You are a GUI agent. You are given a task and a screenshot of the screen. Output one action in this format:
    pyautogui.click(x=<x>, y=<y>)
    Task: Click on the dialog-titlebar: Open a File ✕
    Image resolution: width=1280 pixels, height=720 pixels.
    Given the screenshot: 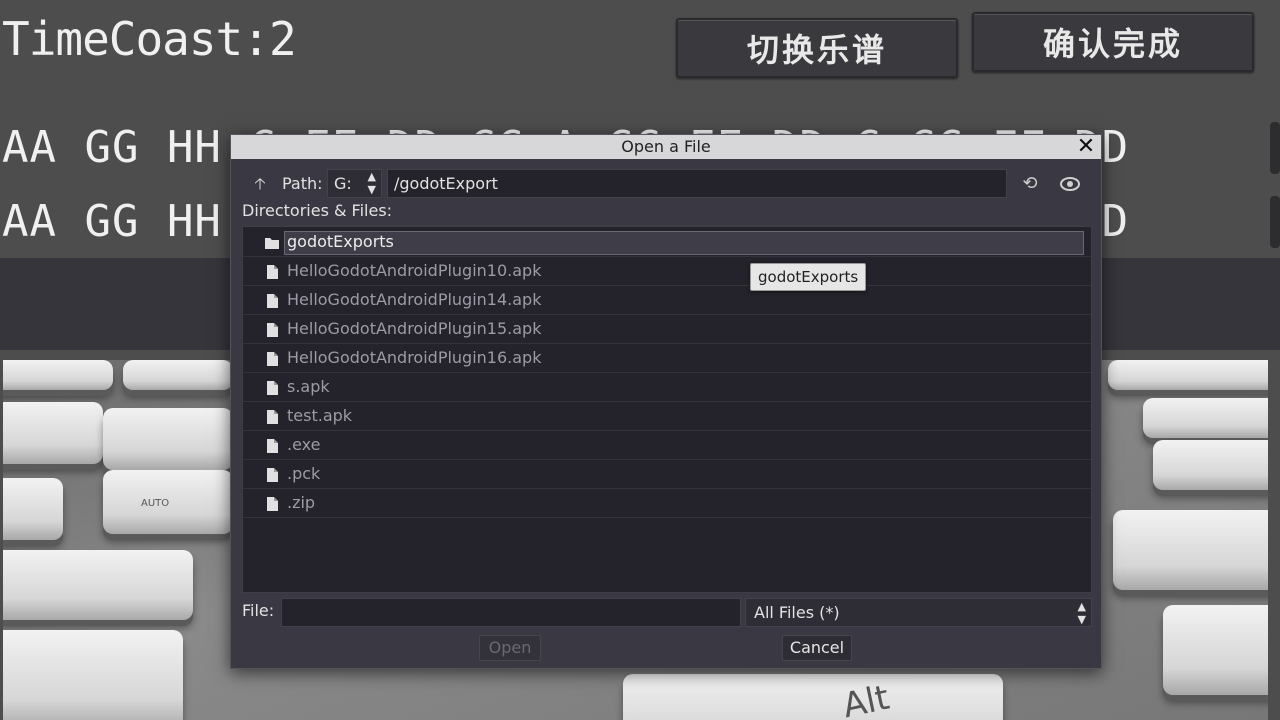 What is the action you would take?
    pyautogui.click(x=666, y=147)
    